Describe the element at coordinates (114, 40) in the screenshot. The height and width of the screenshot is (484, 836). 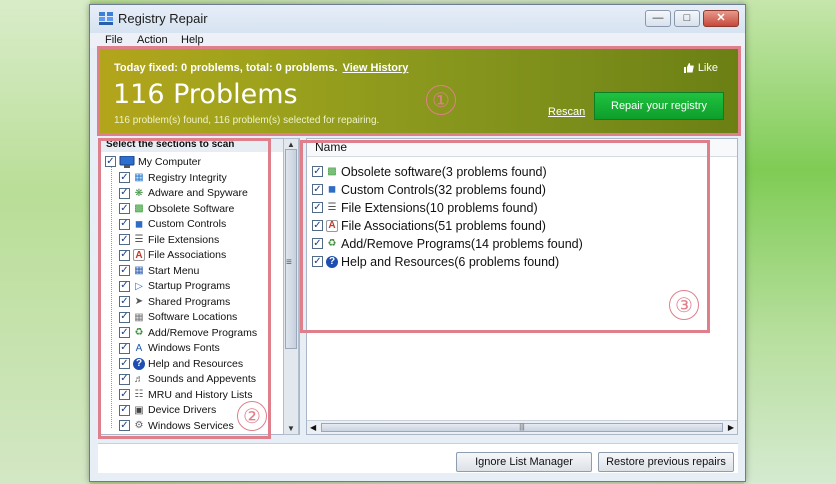
I see `menu-file: File` at that location.